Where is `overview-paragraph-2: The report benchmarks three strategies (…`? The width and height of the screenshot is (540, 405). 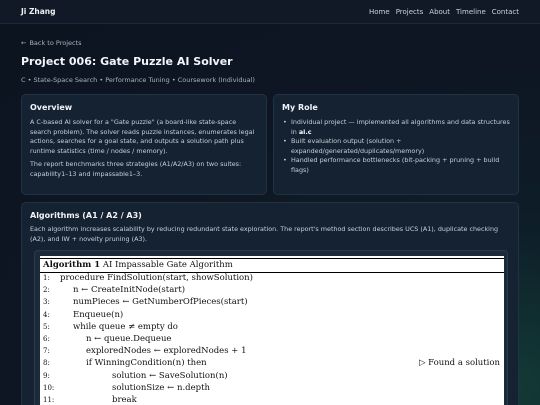
overview-paragraph-2: The report benchmarks three strategies (… is located at coordinates (136, 169).